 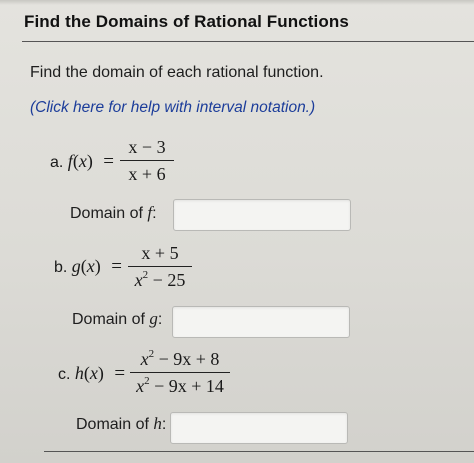 I want to click on domain-g-colon: :, so click(x=160, y=319).